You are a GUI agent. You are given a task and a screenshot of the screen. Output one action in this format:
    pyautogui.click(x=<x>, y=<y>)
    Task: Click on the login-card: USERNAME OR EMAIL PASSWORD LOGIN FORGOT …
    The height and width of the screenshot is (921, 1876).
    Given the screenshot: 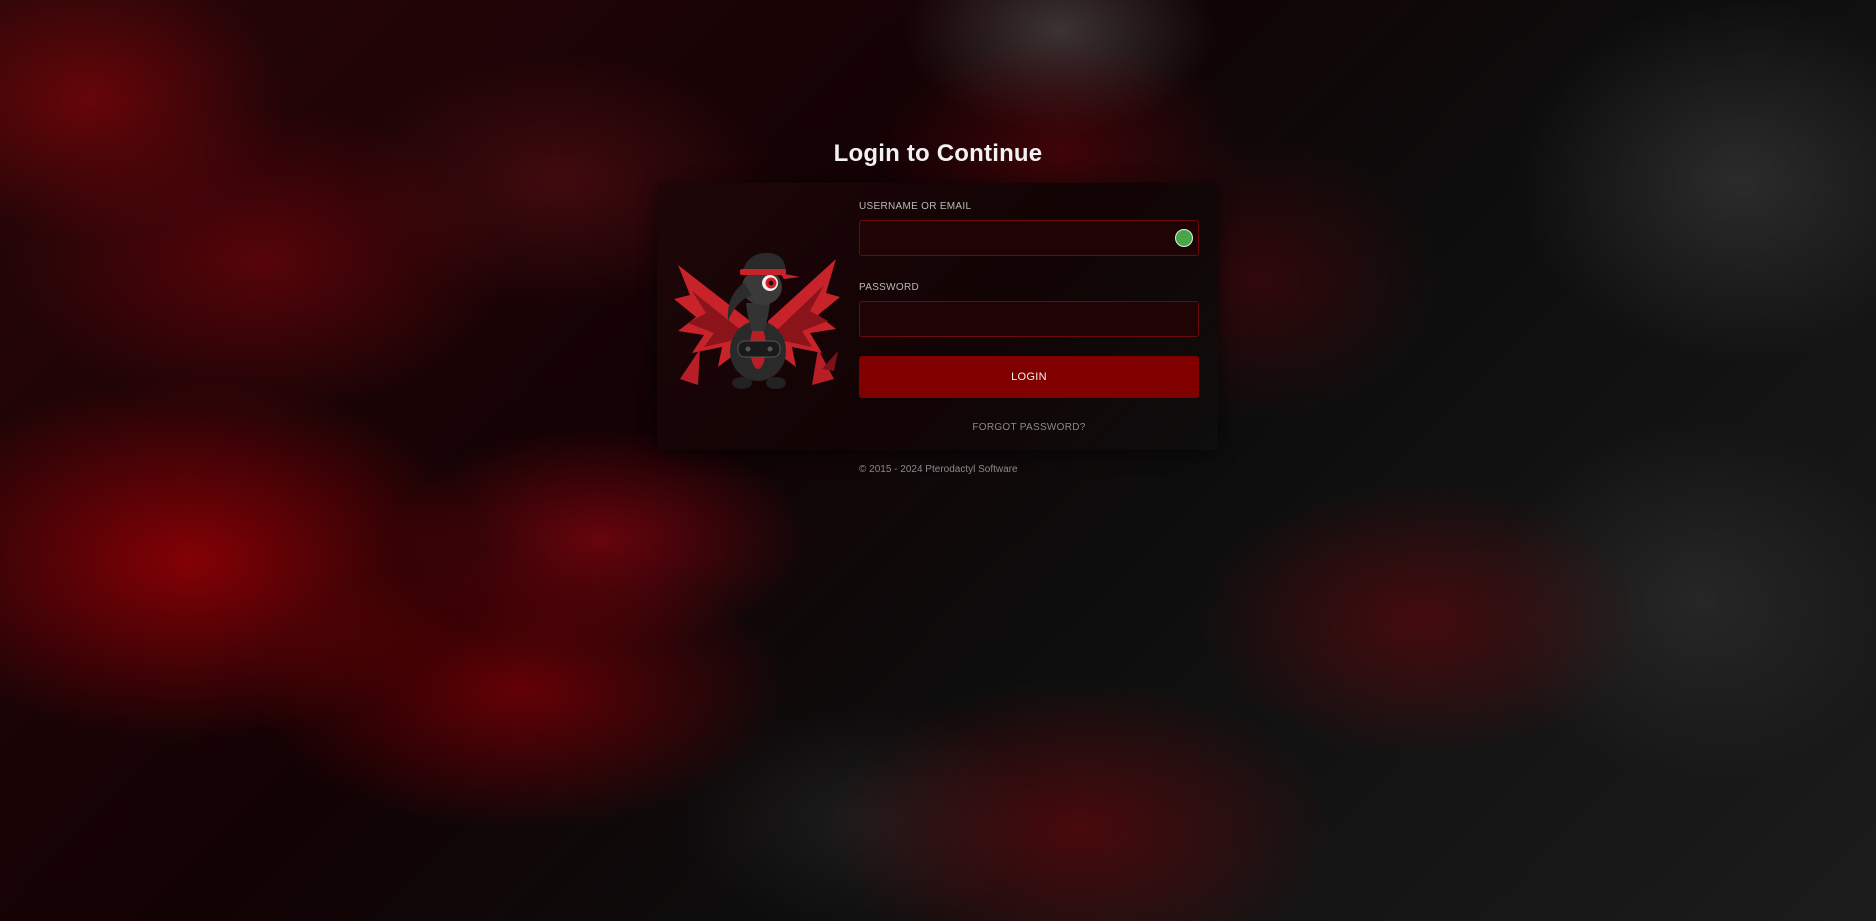 What is the action you would take?
    pyautogui.click(x=937, y=316)
    